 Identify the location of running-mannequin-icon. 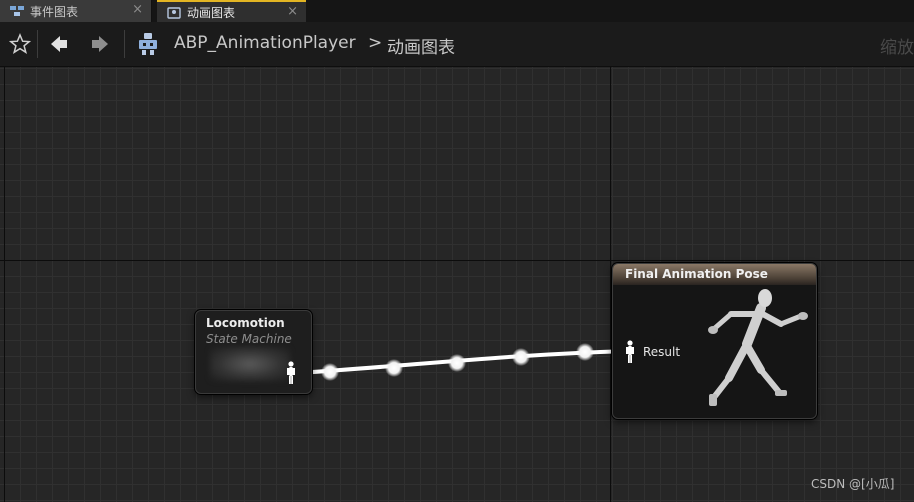
(758, 347).